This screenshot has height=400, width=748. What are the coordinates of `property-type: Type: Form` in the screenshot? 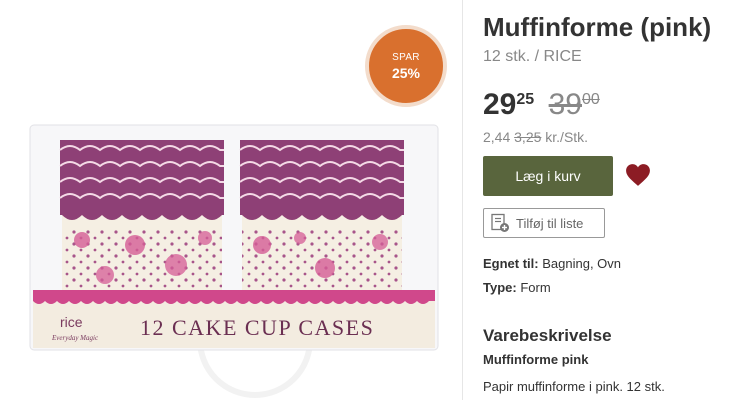 It's located at (517, 287).